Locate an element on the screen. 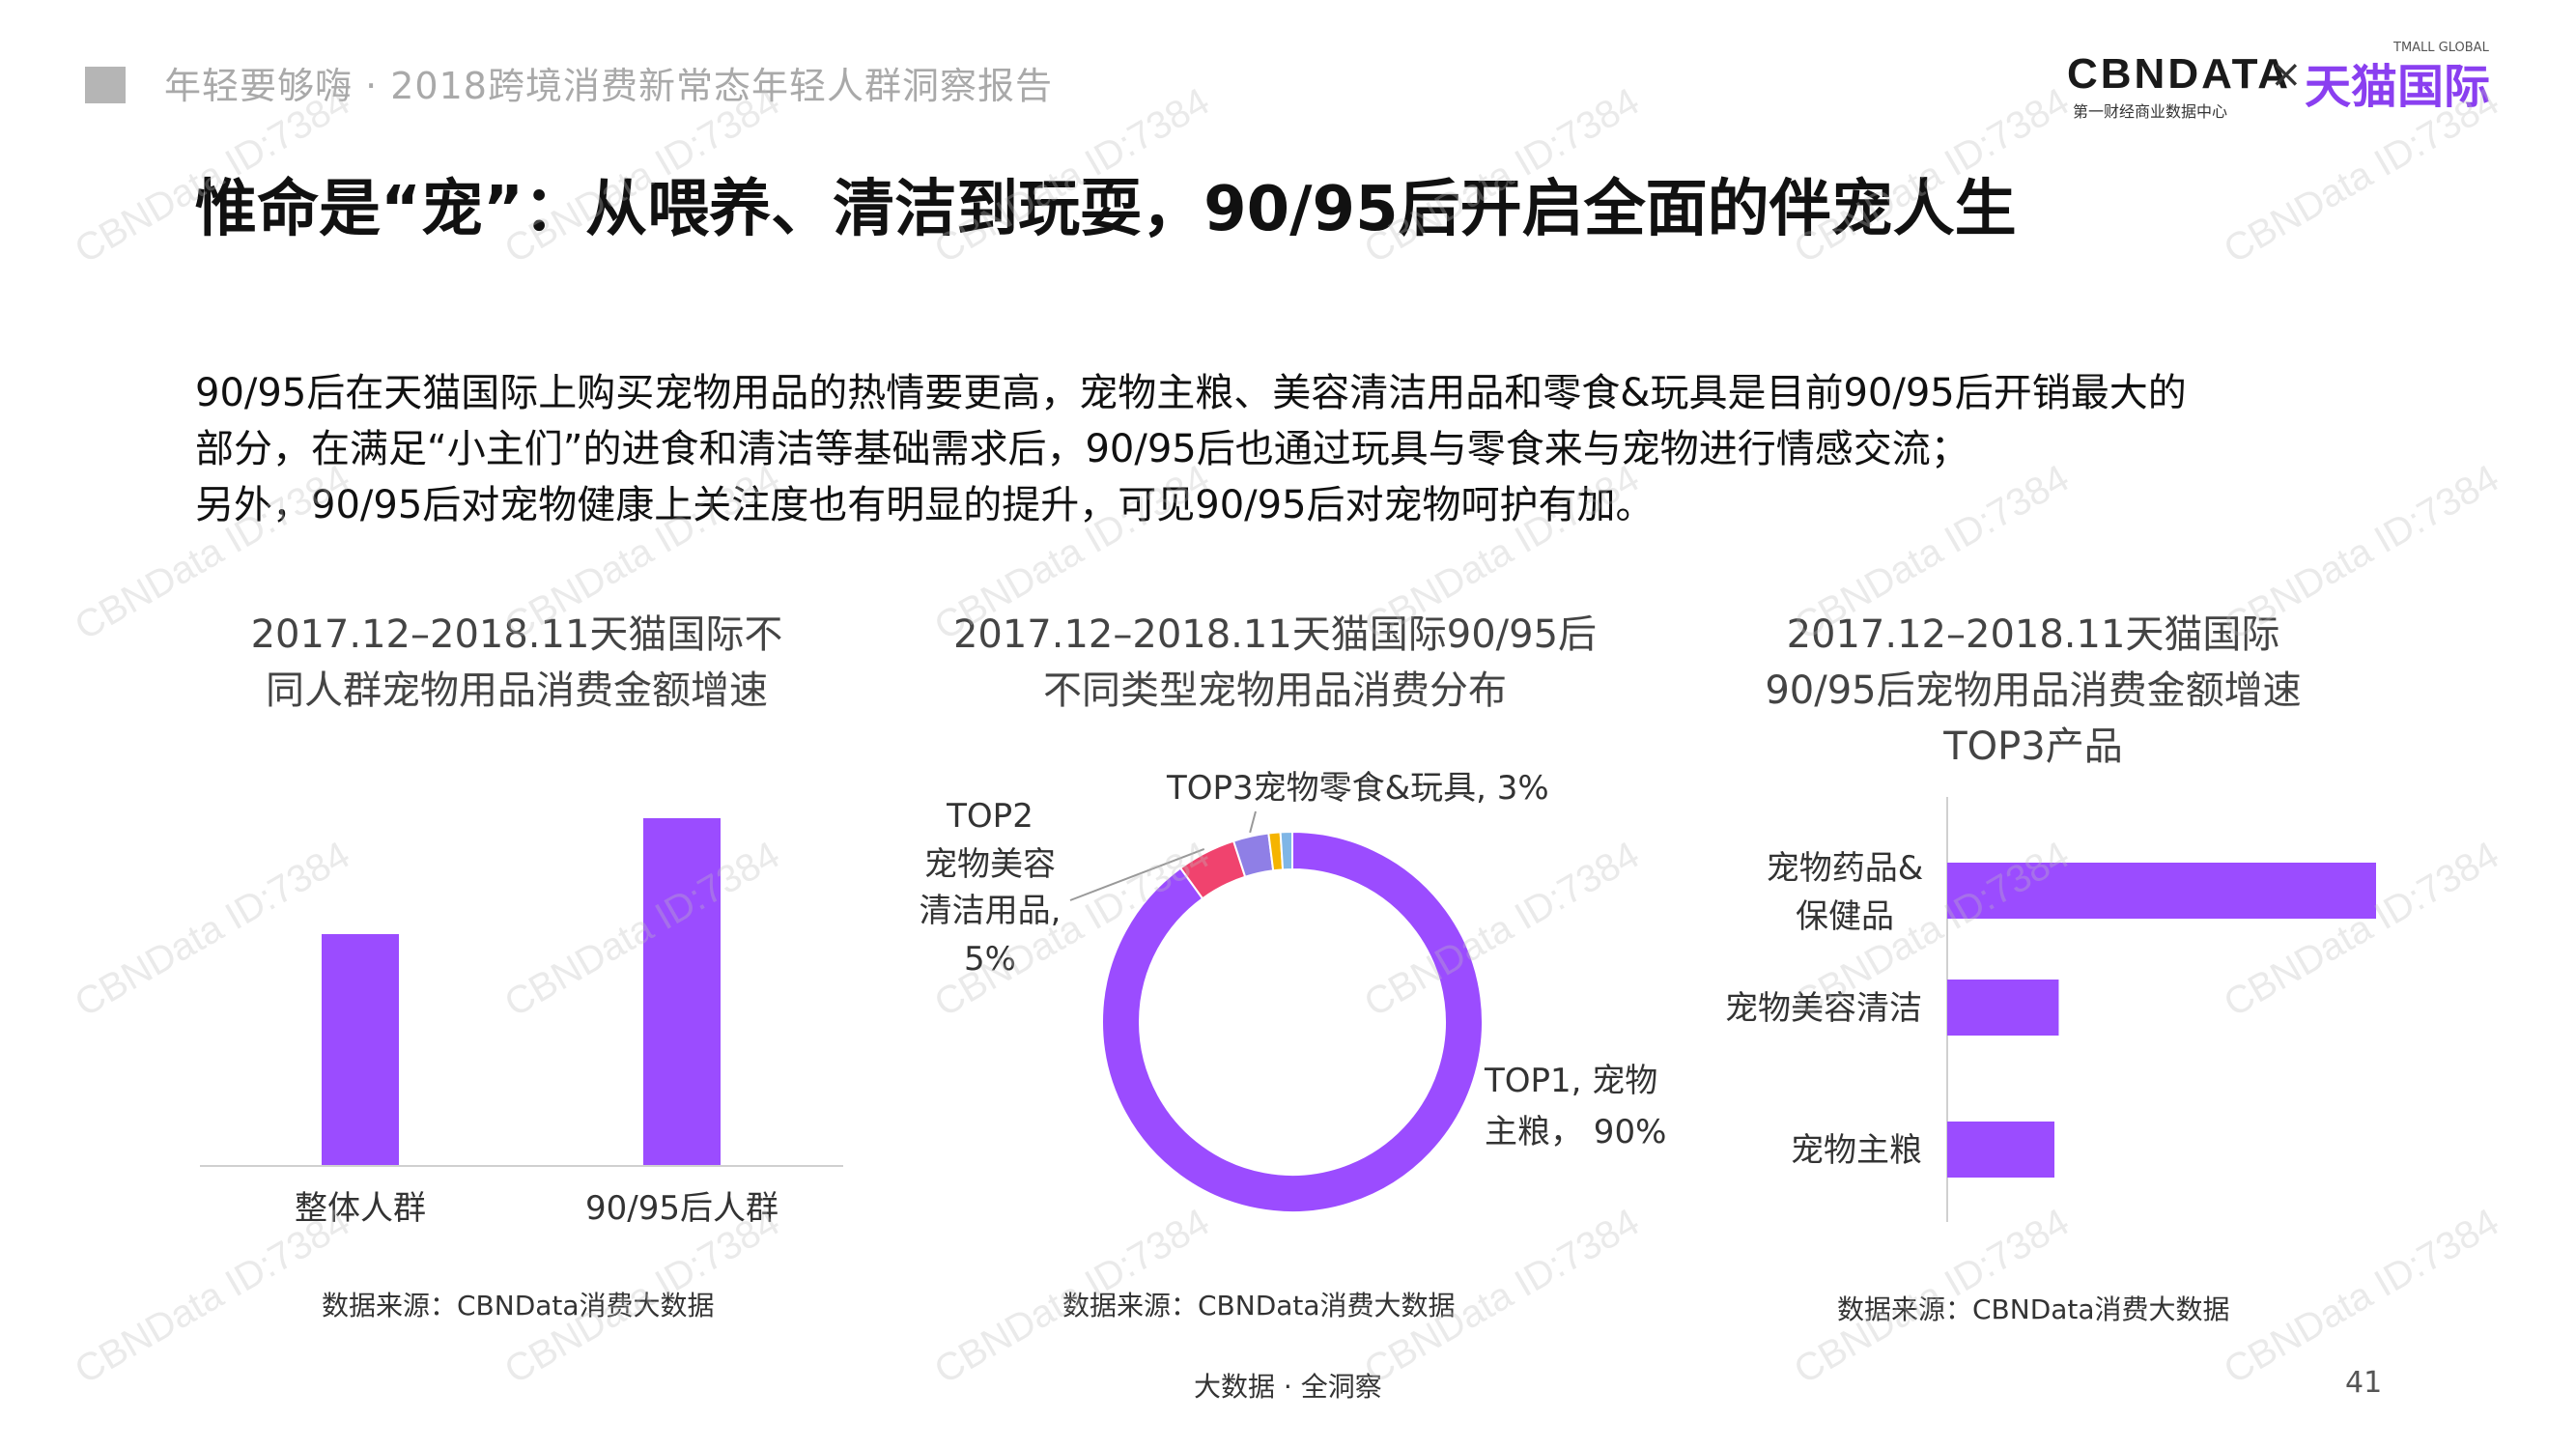 Image resolution: width=2576 pixels, height=1449 pixels. chart2-top3-label: TOP3宠物零食&玩具, 3% is located at coordinates (1357, 788).